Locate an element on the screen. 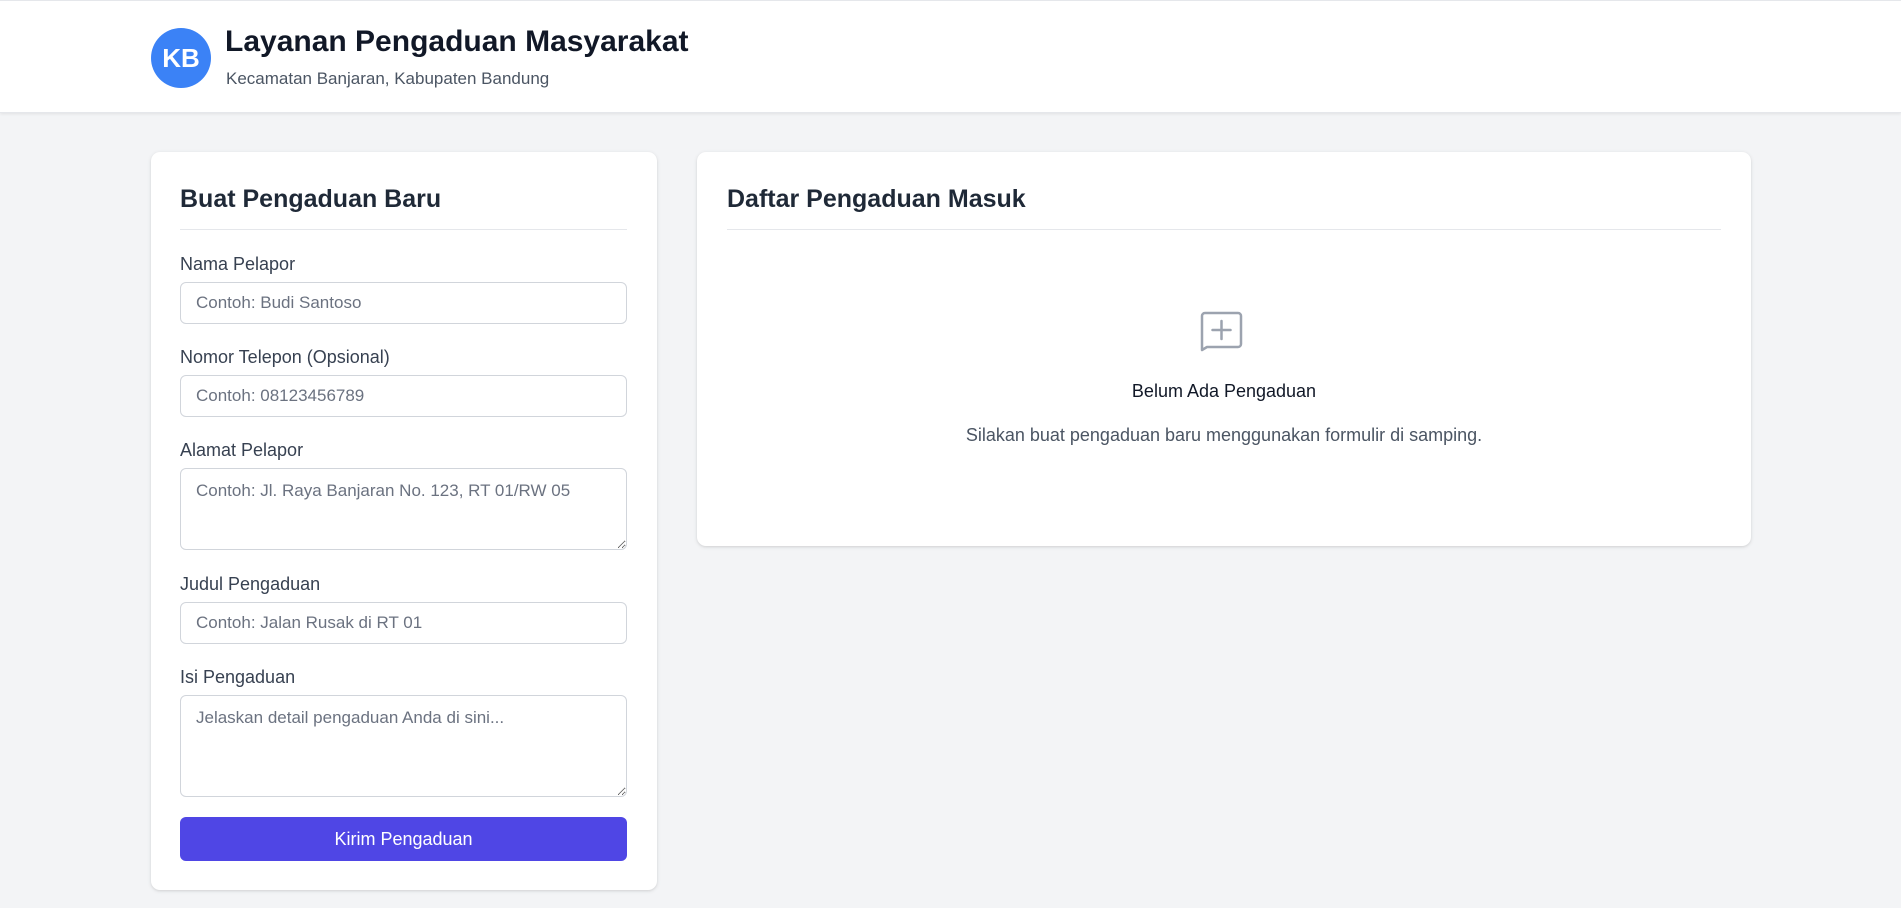 This screenshot has width=1901, height=908. app-subtitle: Kecamatan Banjaran, Kabupaten Bandung is located at coordinates (388, 78).